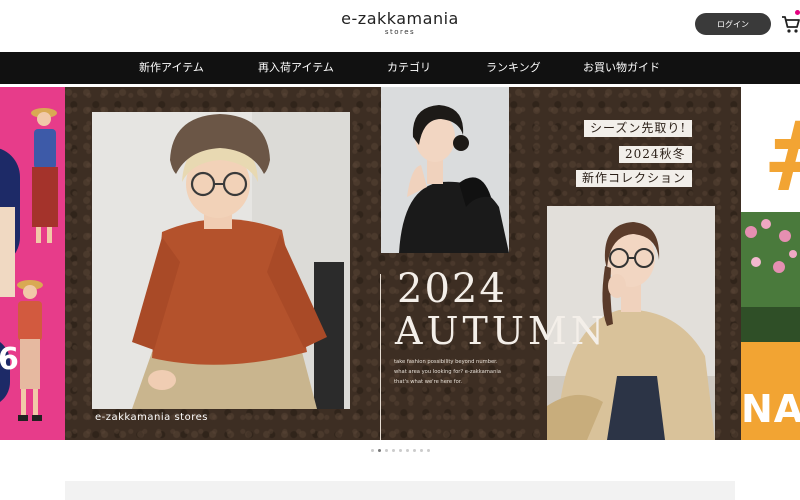 This screenshot has height=500, width=800. What do you see at coordinates (655, 154) in the screenshot?
I see `season-tagline-2: 2024秋冬` at bounding box center [655, 154].